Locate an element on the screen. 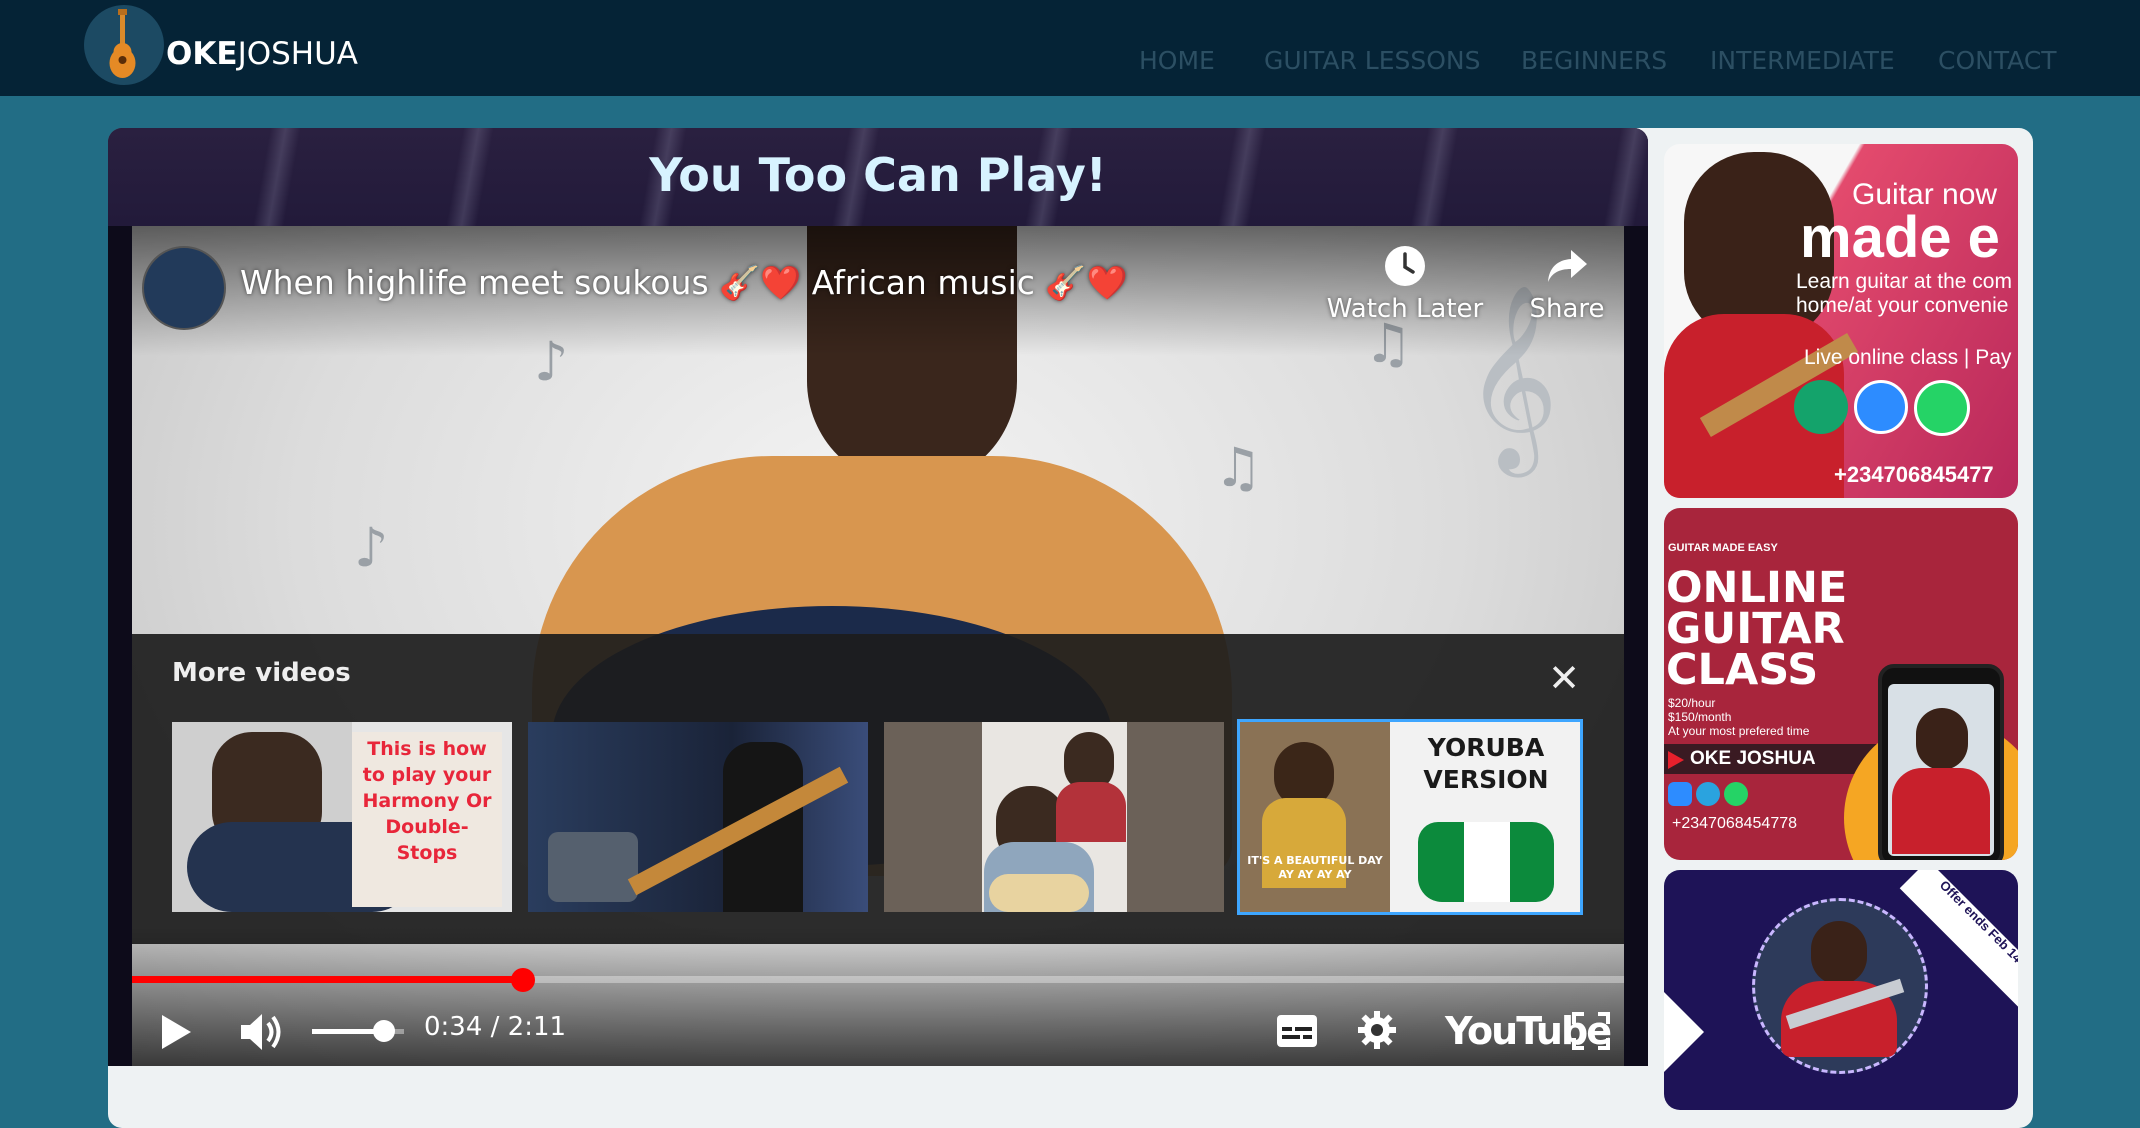 This screenshot has width=2140, height=1128. more-videos-title: More videos is located at coordinates (261, 673).